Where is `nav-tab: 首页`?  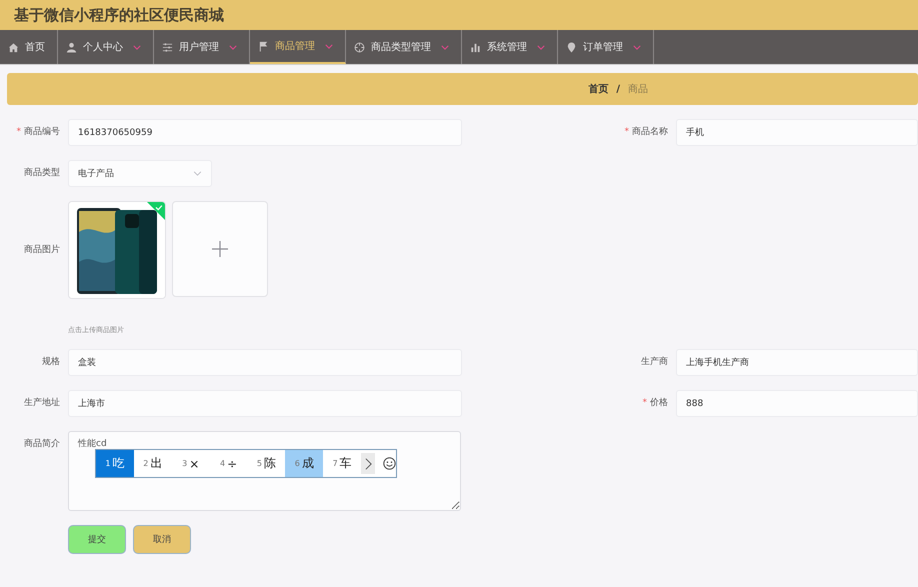
nav-tab: 首页 is located at coordinates (29, 47).